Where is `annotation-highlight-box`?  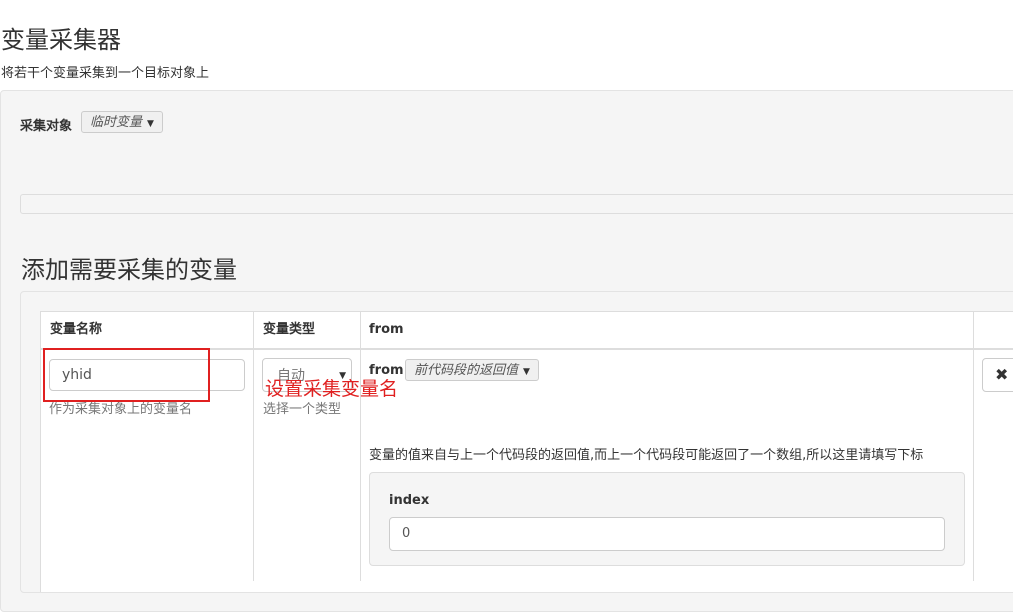 annotation-highlight-box is located at coordinates (126, 375).